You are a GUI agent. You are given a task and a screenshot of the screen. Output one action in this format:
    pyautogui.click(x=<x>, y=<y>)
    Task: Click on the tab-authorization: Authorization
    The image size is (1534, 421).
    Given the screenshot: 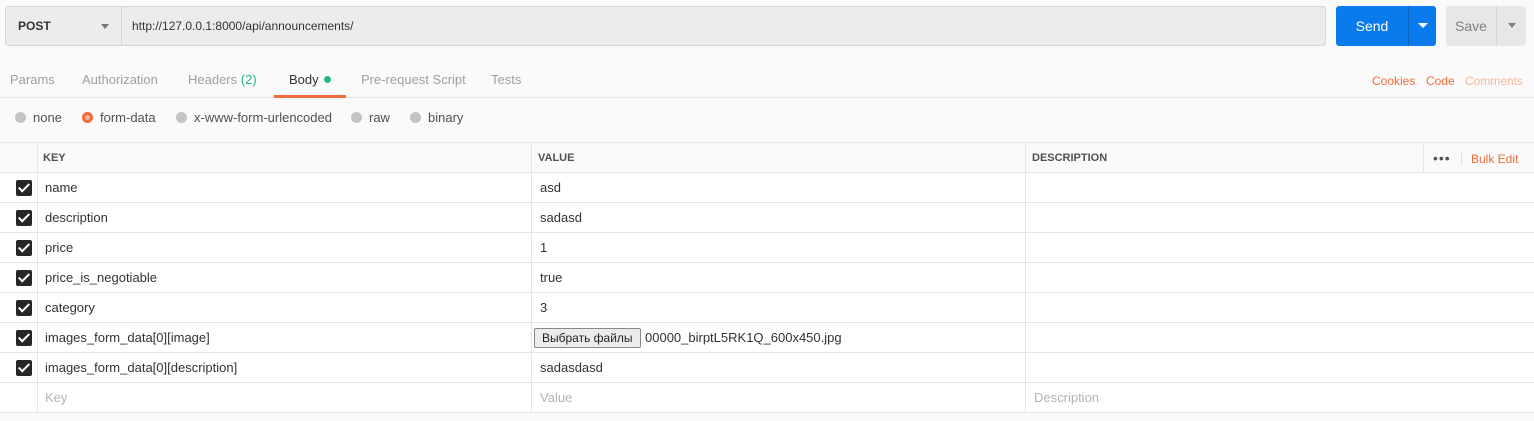 What is the action you would take?
    pyautogui.click(x=120, y=79)
    